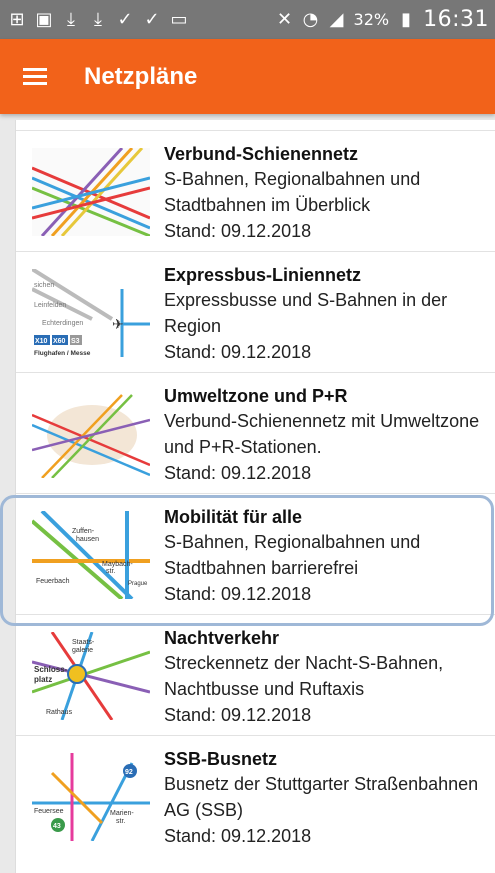 This screenshot has width=495, height=873. I want to click on app-bar: Netzpläne, so click(247, 76).